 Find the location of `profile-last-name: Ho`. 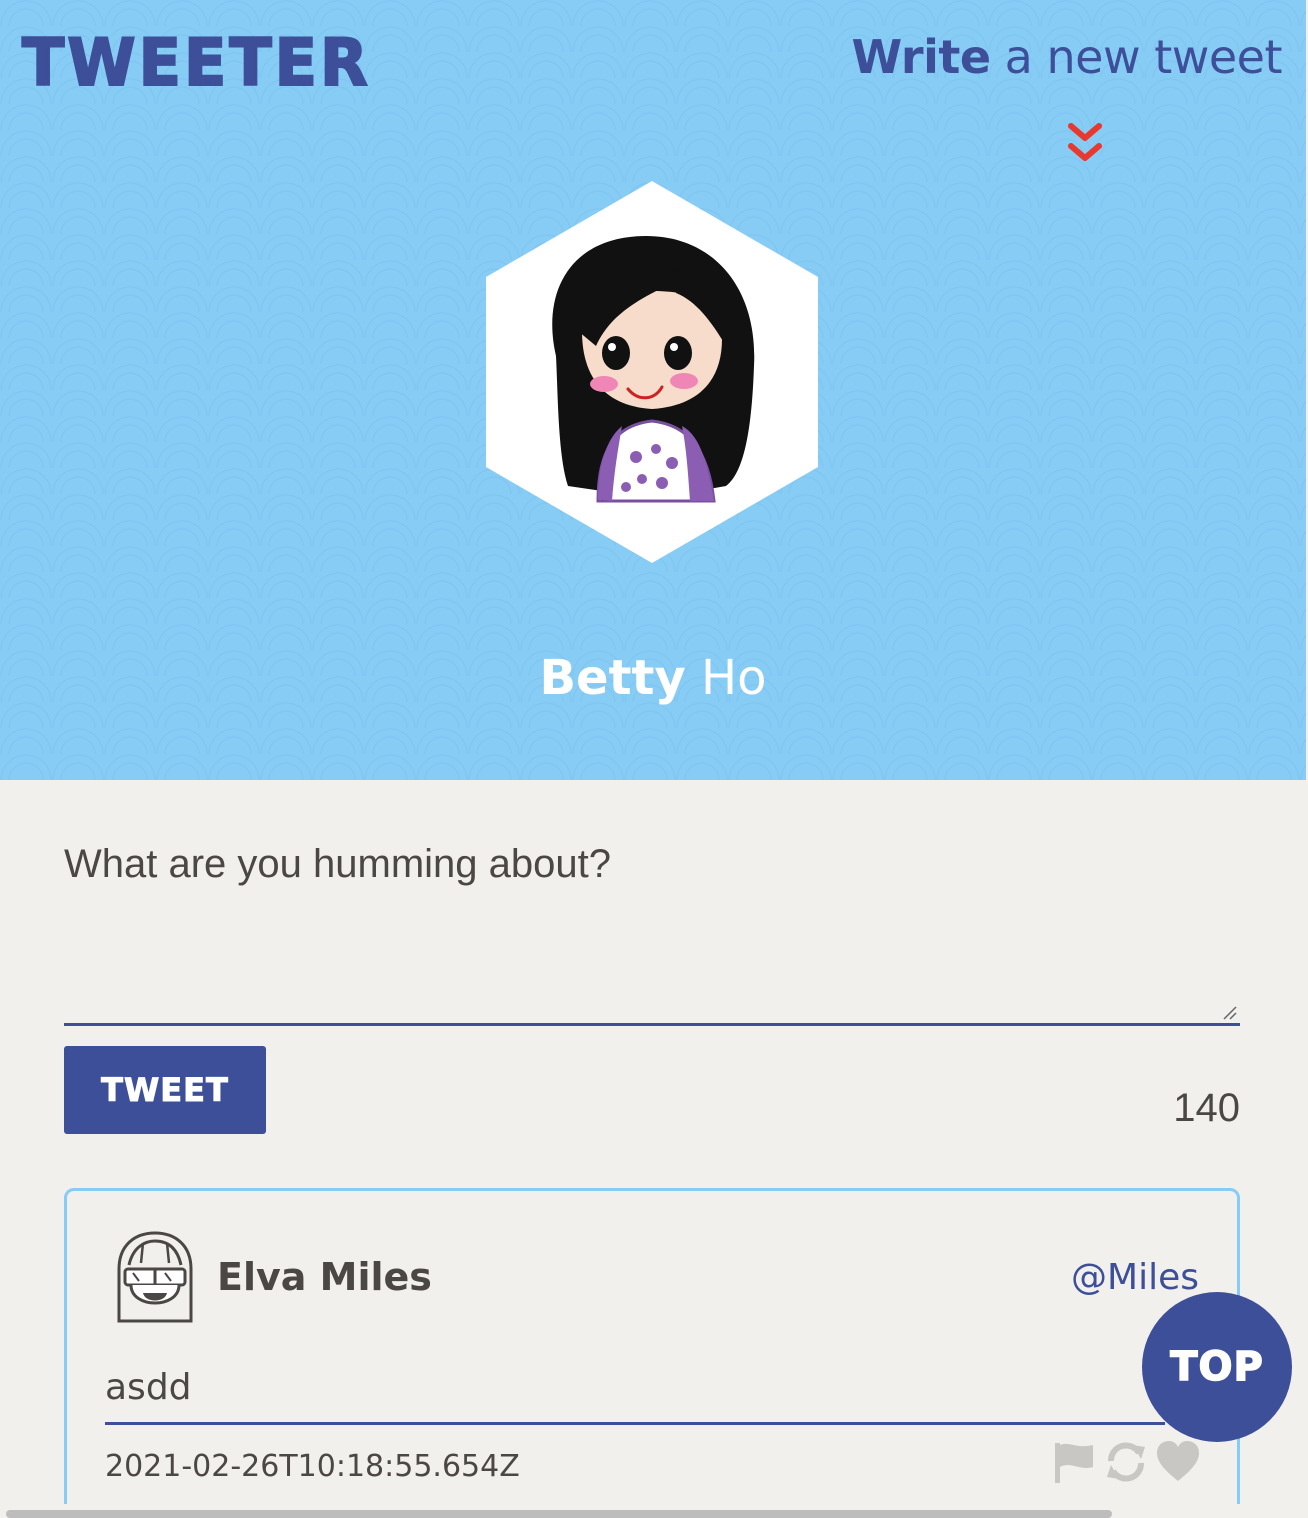

profile-last-name: Ho is located at coordinates (726, 678).